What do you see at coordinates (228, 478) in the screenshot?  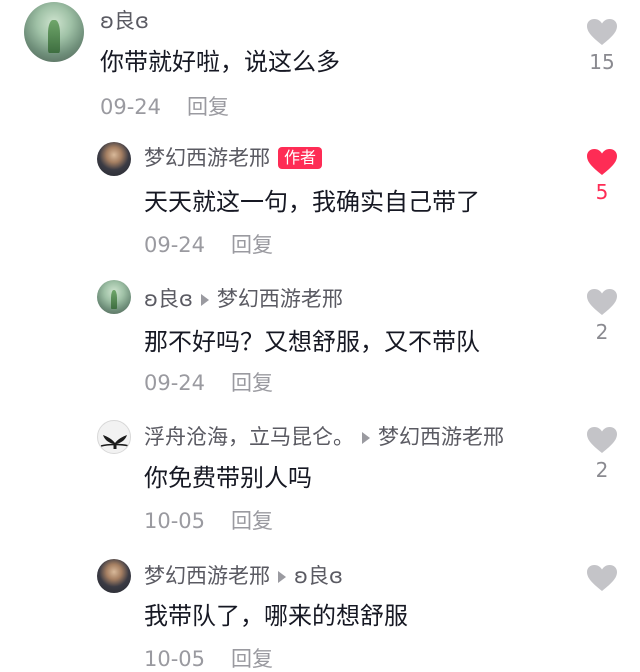 I see `comment-text: 你免费带别人吗` at bounding box center [228, 478].